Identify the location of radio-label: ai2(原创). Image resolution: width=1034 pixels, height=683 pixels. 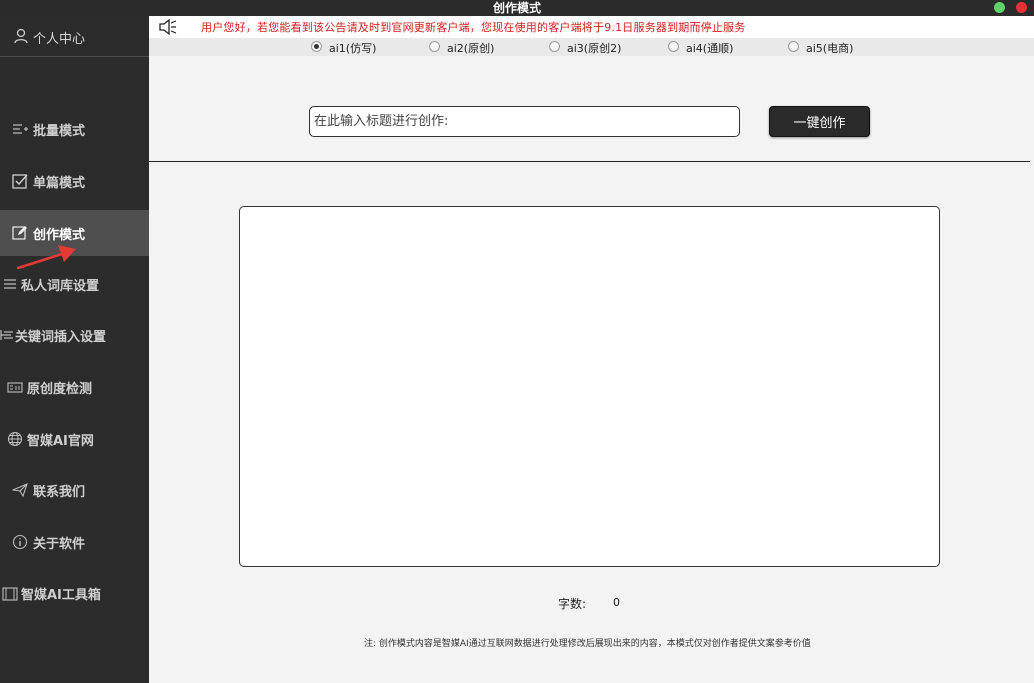
(471, 48).